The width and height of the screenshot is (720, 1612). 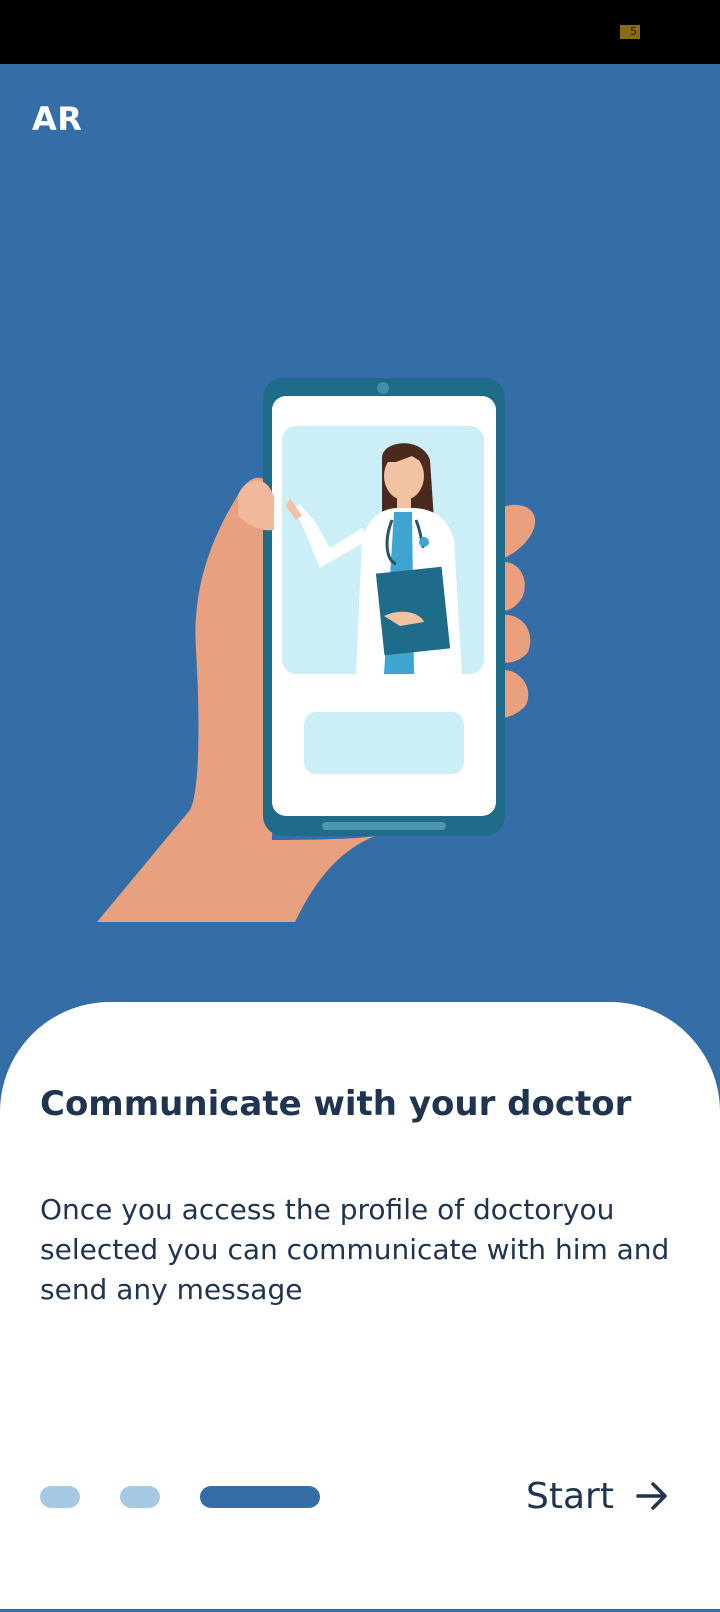 What do you see at coordinates (57, 119) in the screenshot?
I see `language-toggle-button: AR` at bounding box center [57, 119].